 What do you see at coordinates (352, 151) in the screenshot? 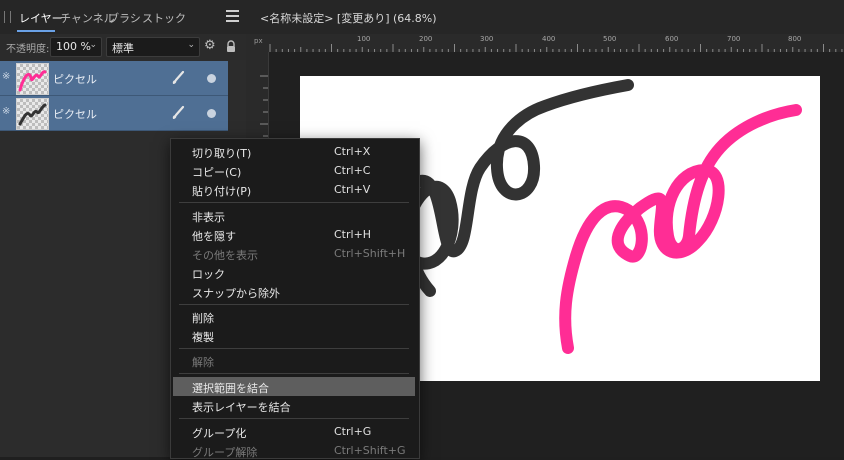
I see `menu-item-shortcut: Ctrl+X` at bounding box center [352, 151].